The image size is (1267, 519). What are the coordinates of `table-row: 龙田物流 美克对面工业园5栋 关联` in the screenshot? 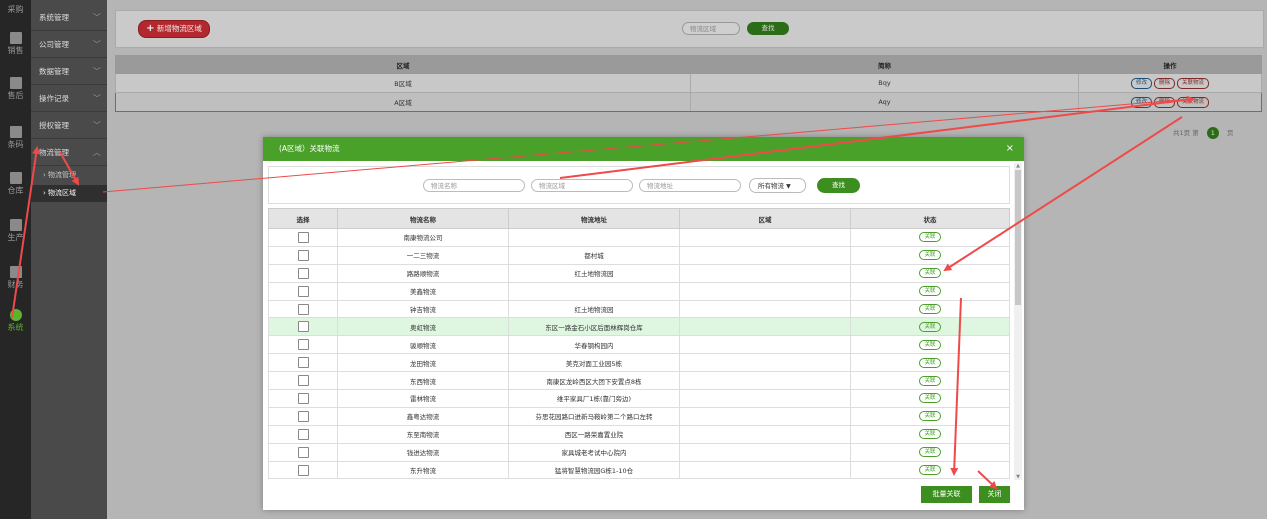 It's located at (639, 363).